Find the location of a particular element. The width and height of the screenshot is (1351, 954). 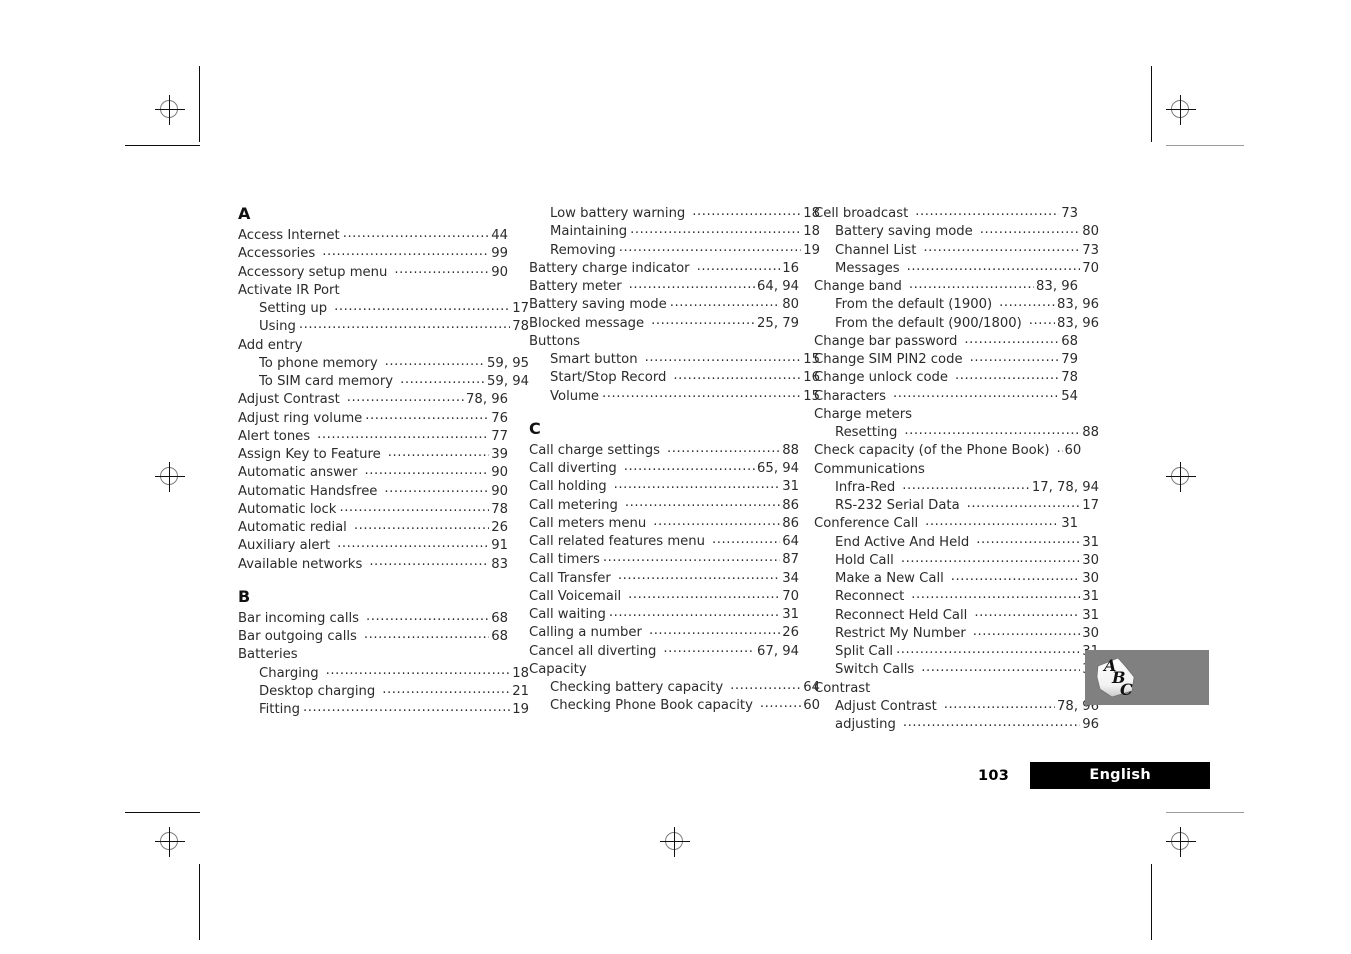

index-entry: To SIM card memory 59, 94 is located at coordinates (383, 382).